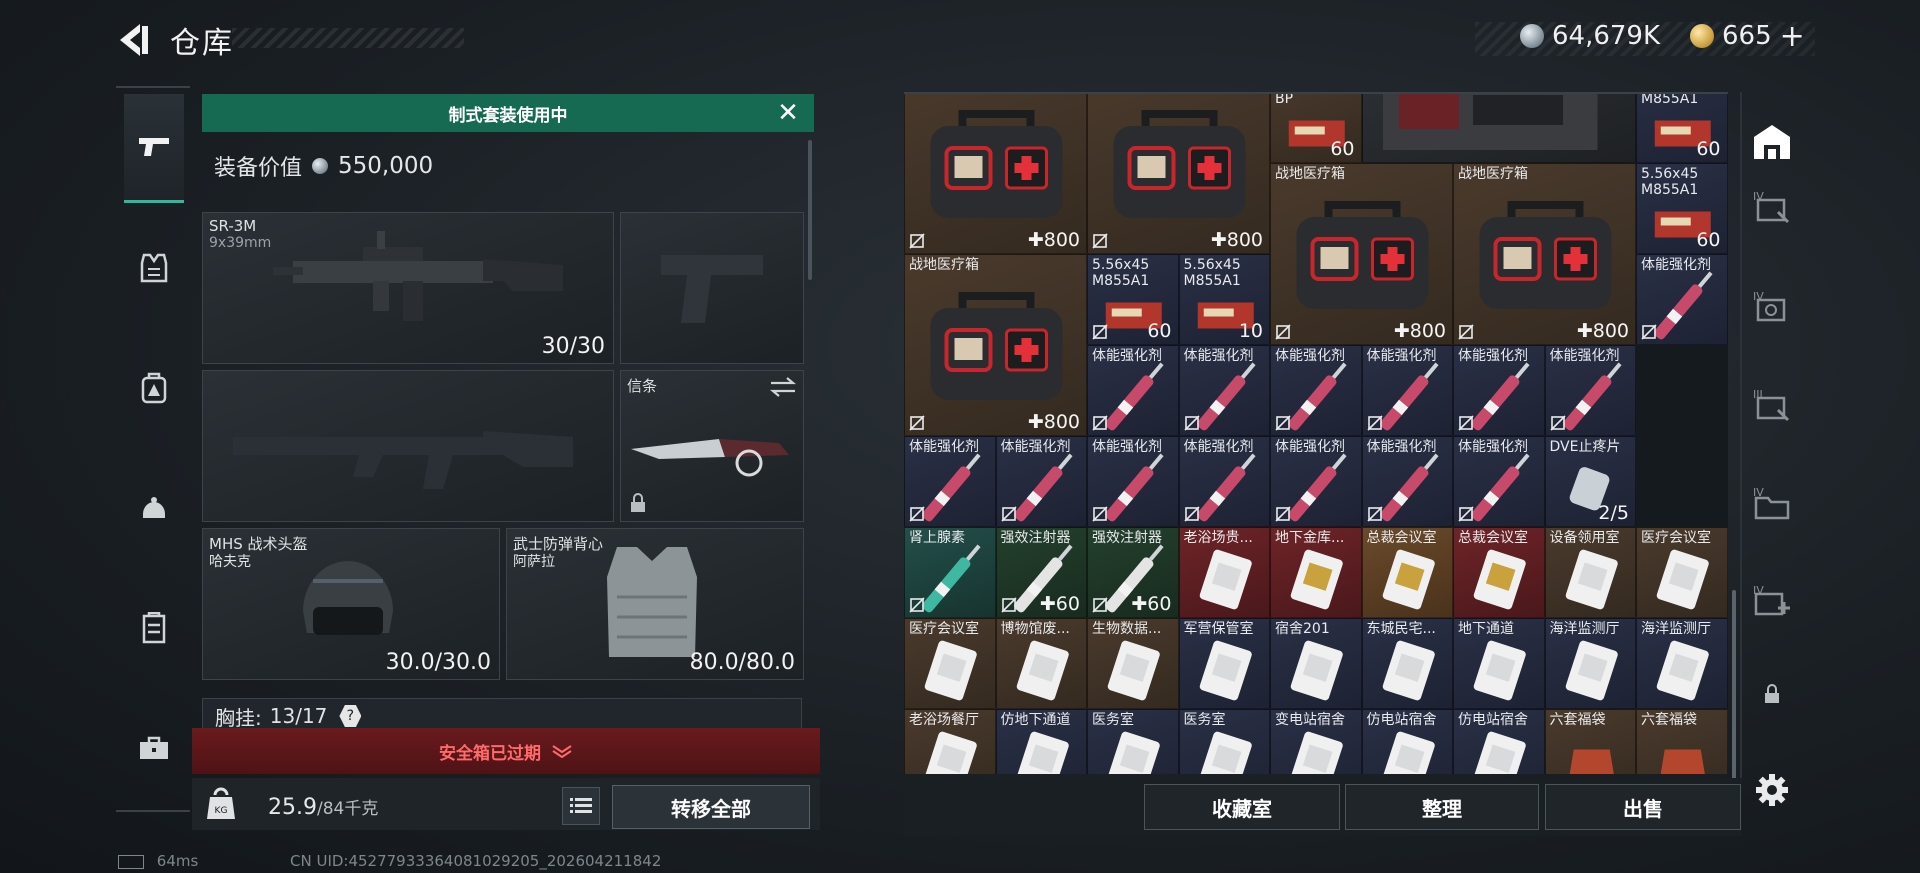 This screenshot has width=1920, height=873. I want to click on nav-container, so click(154, 628).